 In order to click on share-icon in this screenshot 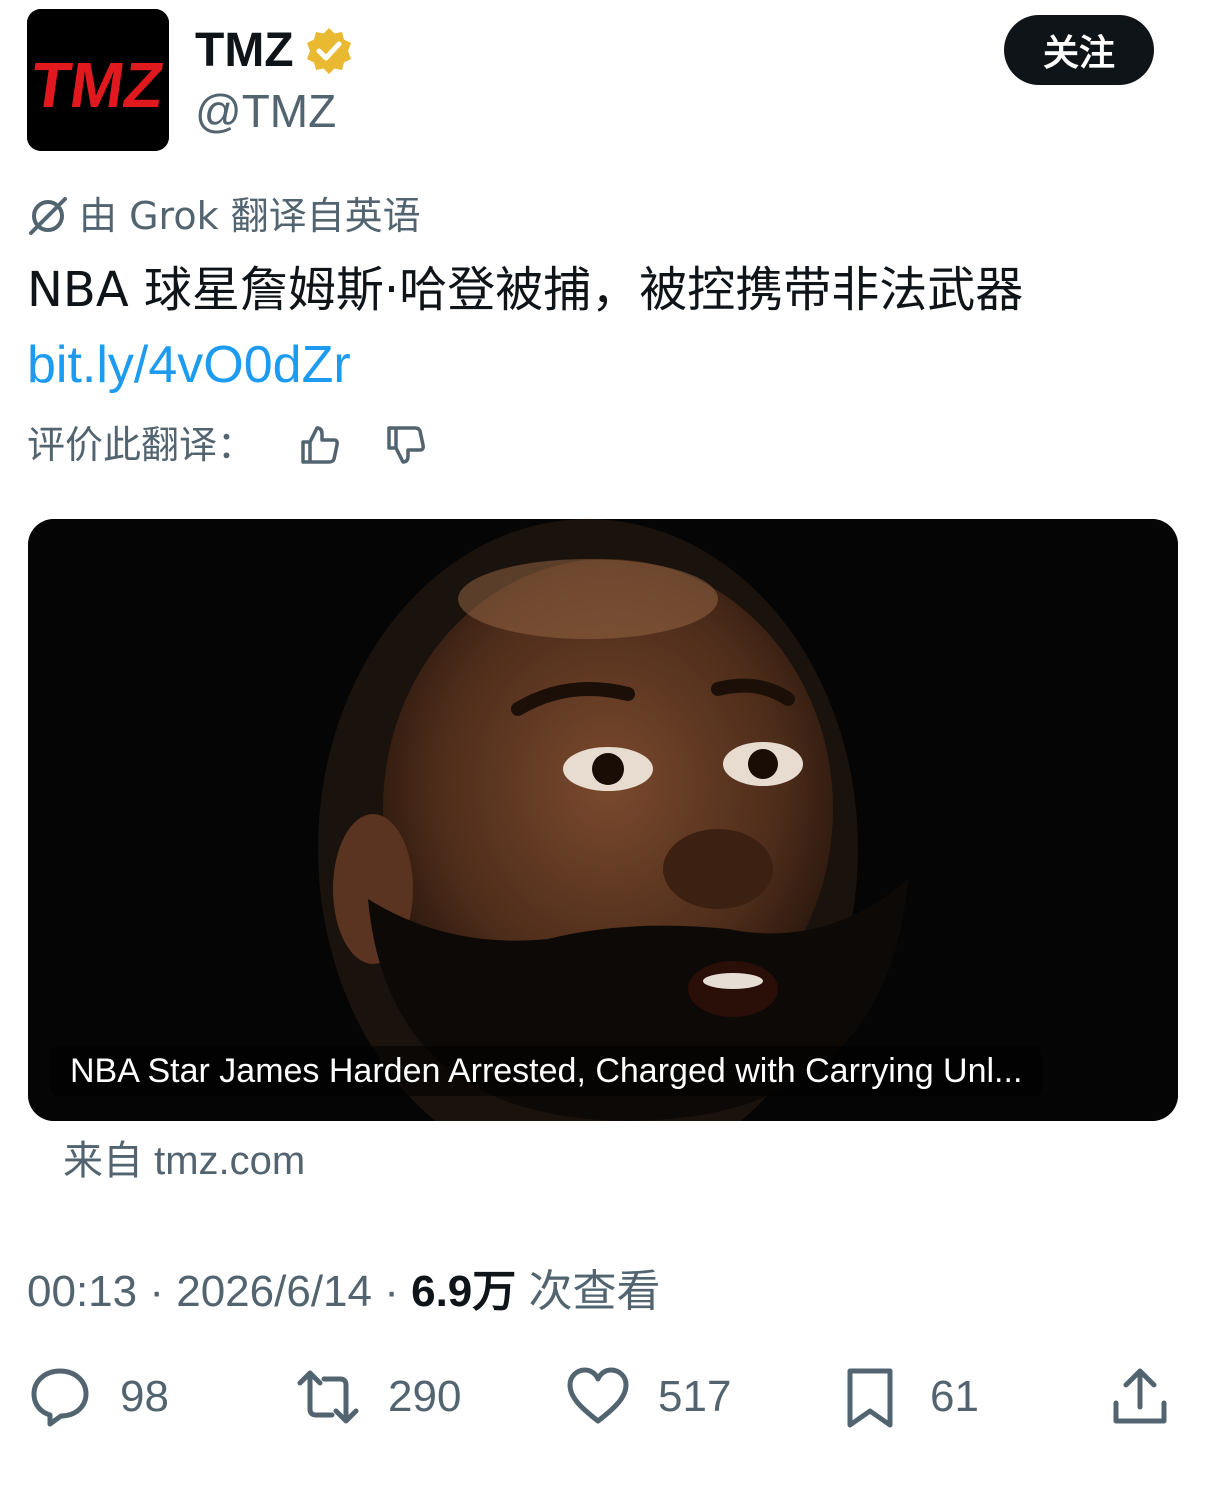, I will do `click(1140, 1396)`.